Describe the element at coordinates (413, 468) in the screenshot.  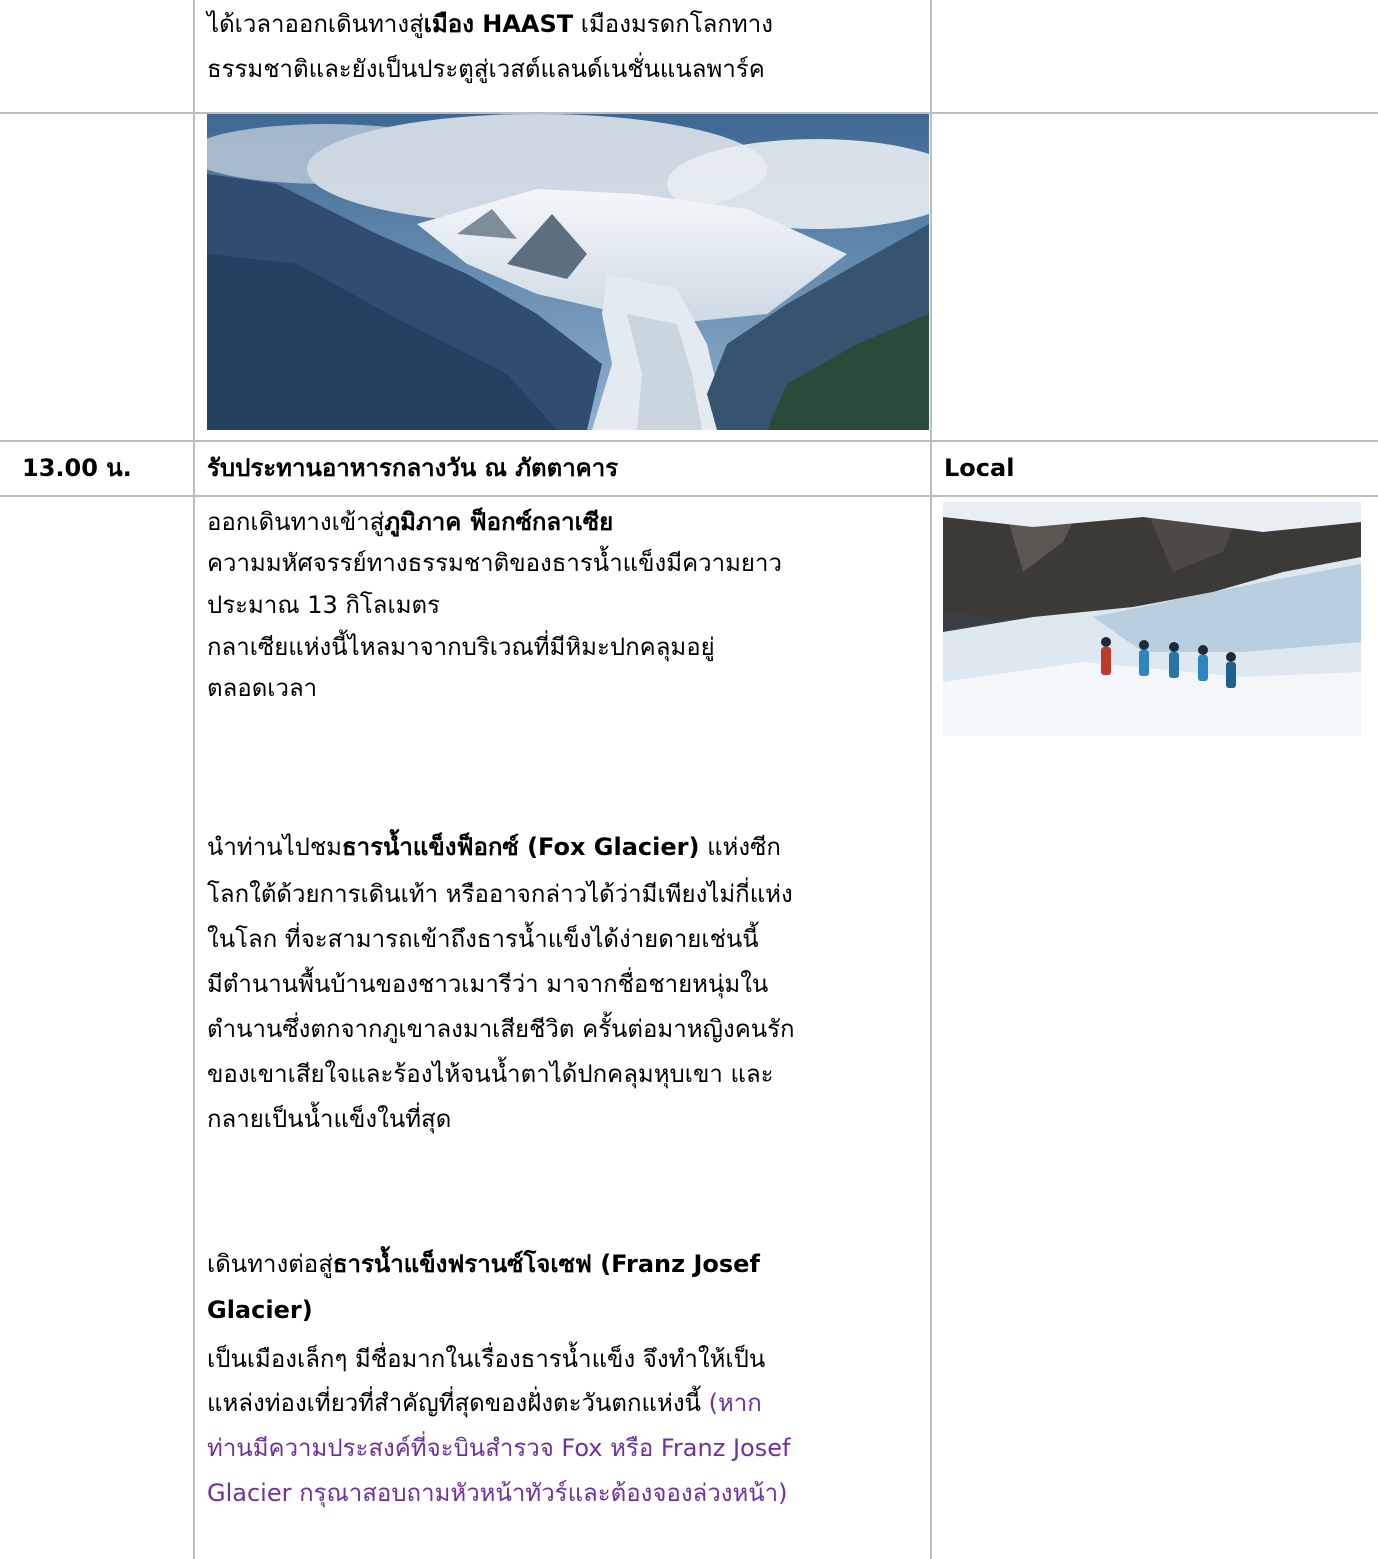
I see `lunch-activity: รับประทานอาหารกลางวัน ณ ภัตตาคาร` at that location.